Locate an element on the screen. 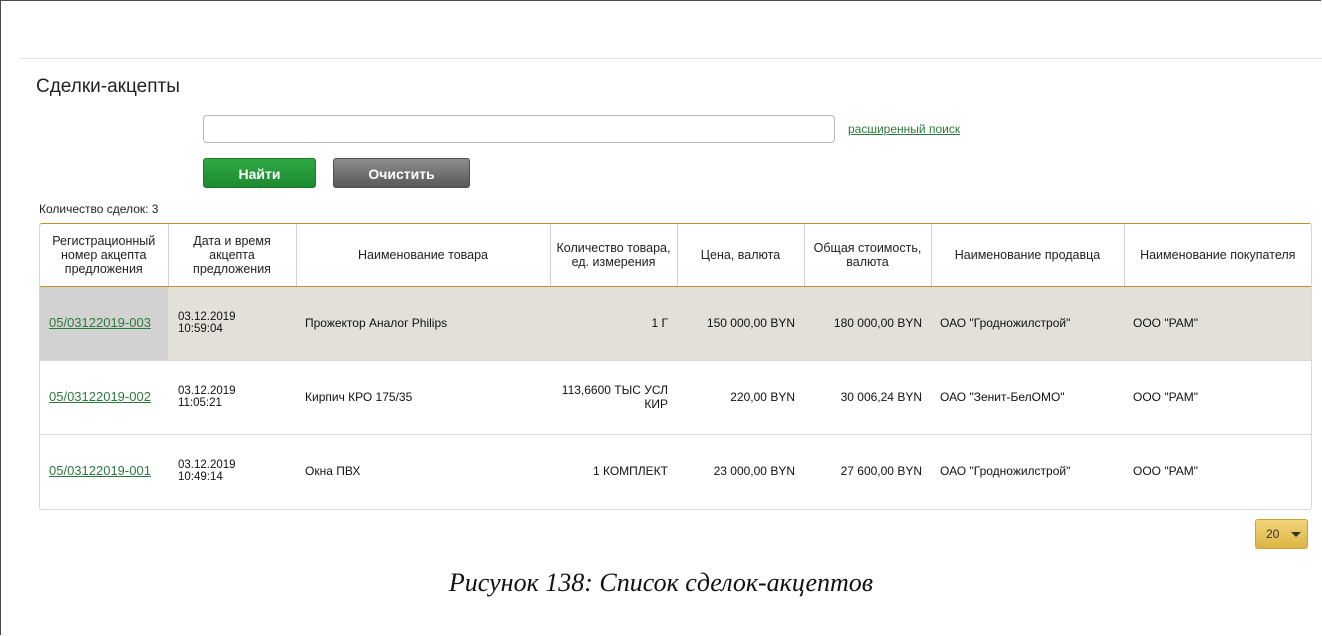 The width and height of the screenshot is (1322, 636). time-text: 10:49:14 is located at coordinates (200, 477).